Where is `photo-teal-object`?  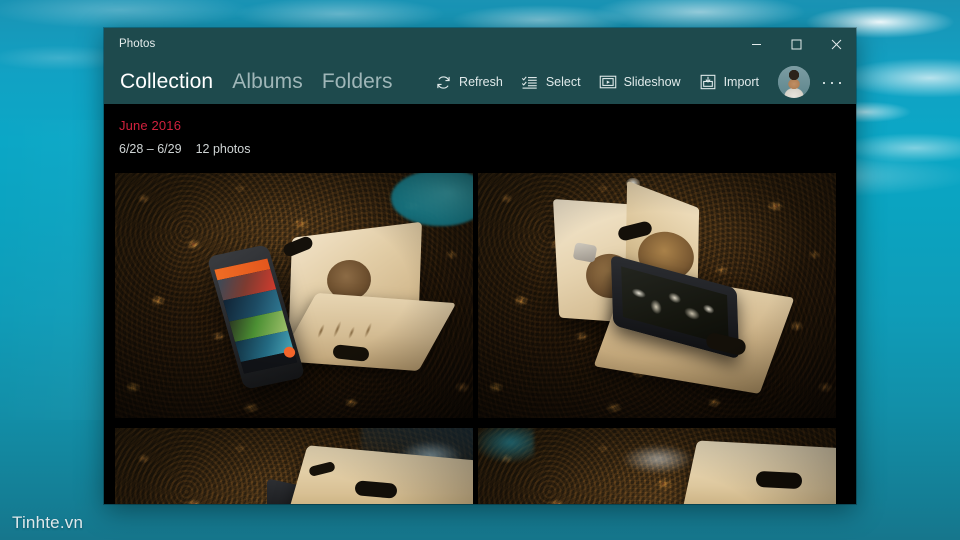 photo-teal-object is located at coordinates (506, 445).